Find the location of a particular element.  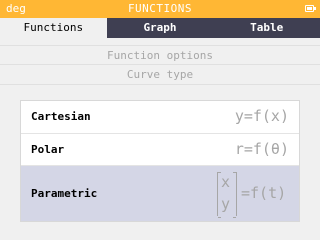

status-bar: deg FUNCTIONS is located at coordinates (160, 9).